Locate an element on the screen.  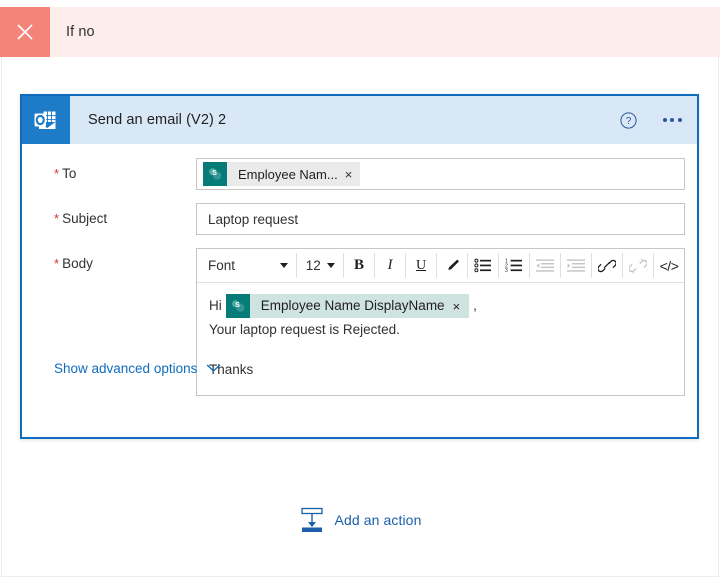
subject-input: Laptop request is located at coordinates (440, 219).